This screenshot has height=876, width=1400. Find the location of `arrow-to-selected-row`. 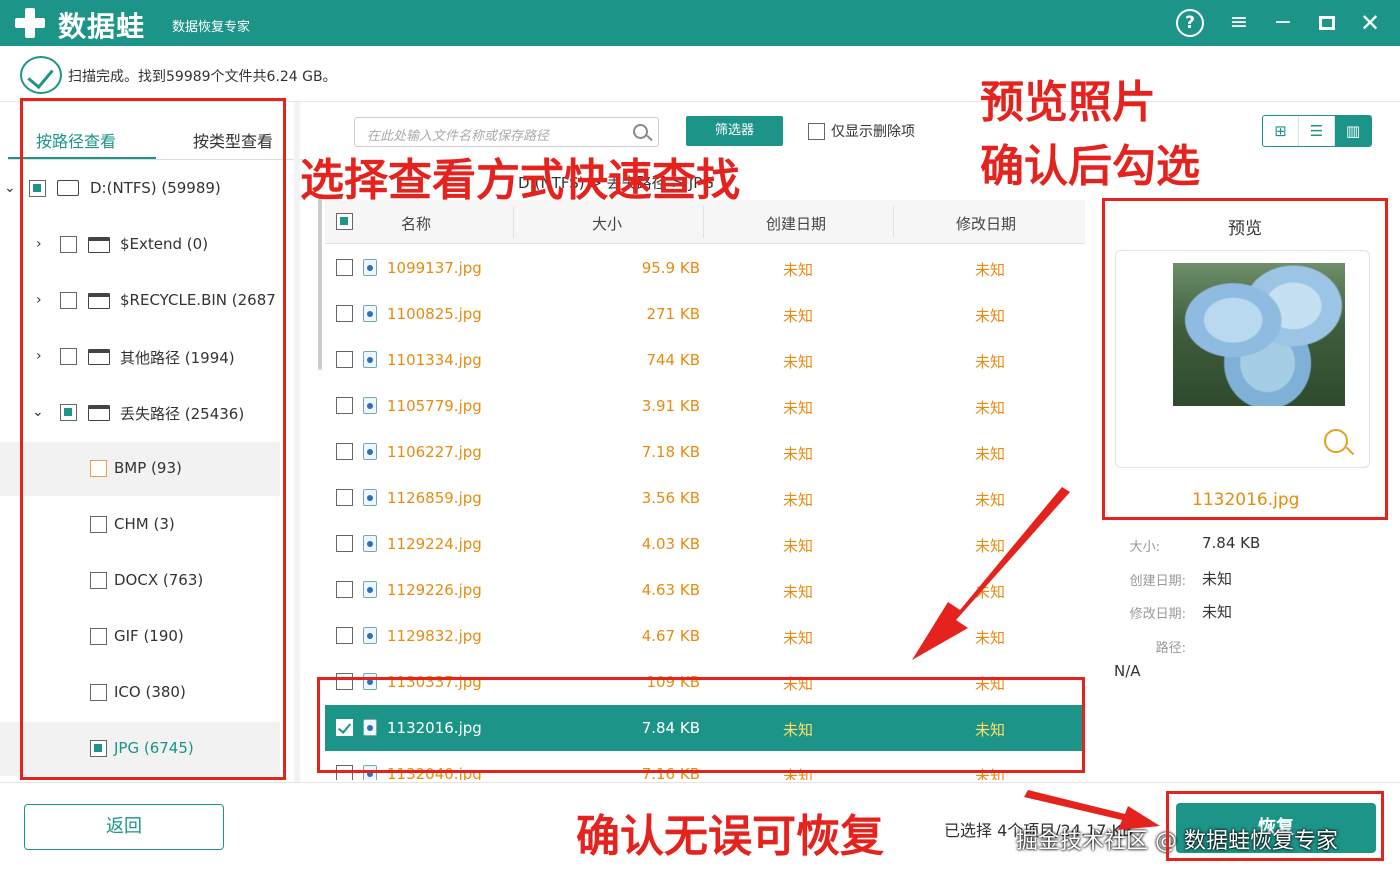

arrow-to-selected-row is located at coordinates (991, 573).